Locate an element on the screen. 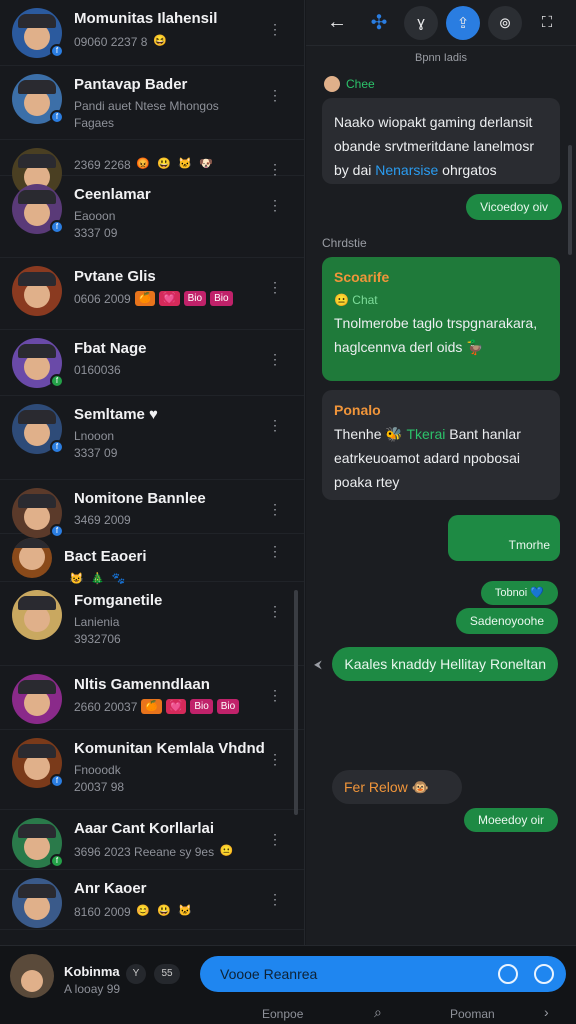  chat-row: Pvtane Glis 0606 2009 🍊 💓 Bio Bio ⋮ is located at coordinates (152, 294).